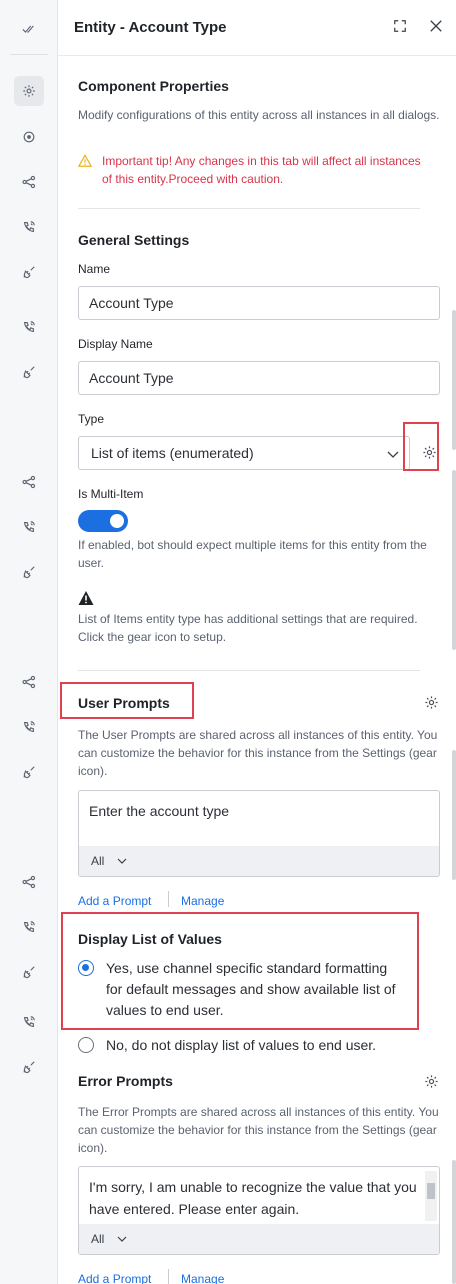  What do you see at coordinates (431, 702) in the screenshot?
I see `user-prompts-gear-icon` at bounding box center [431, 702].